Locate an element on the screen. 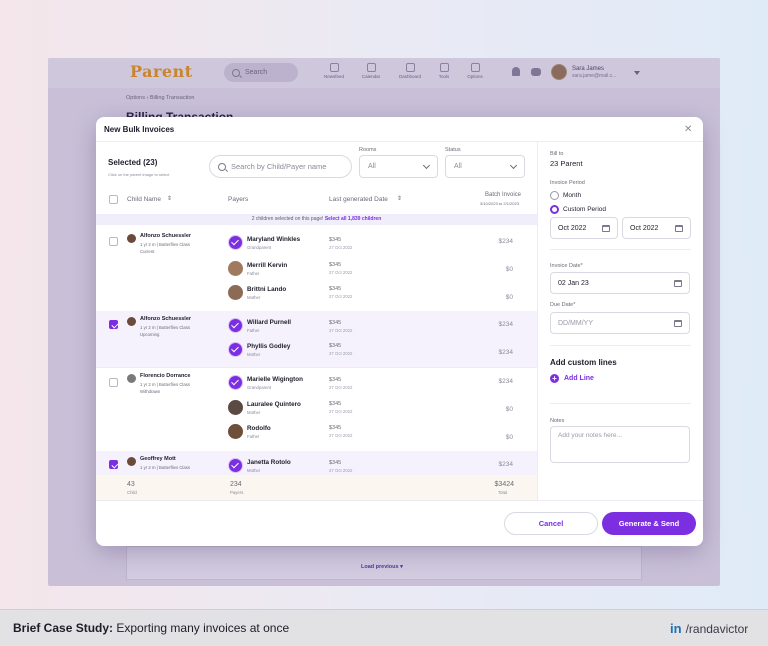 The height and width of the screenshot is (646, 768). col-child-name: Child Name is located at coordinates (144, 199).